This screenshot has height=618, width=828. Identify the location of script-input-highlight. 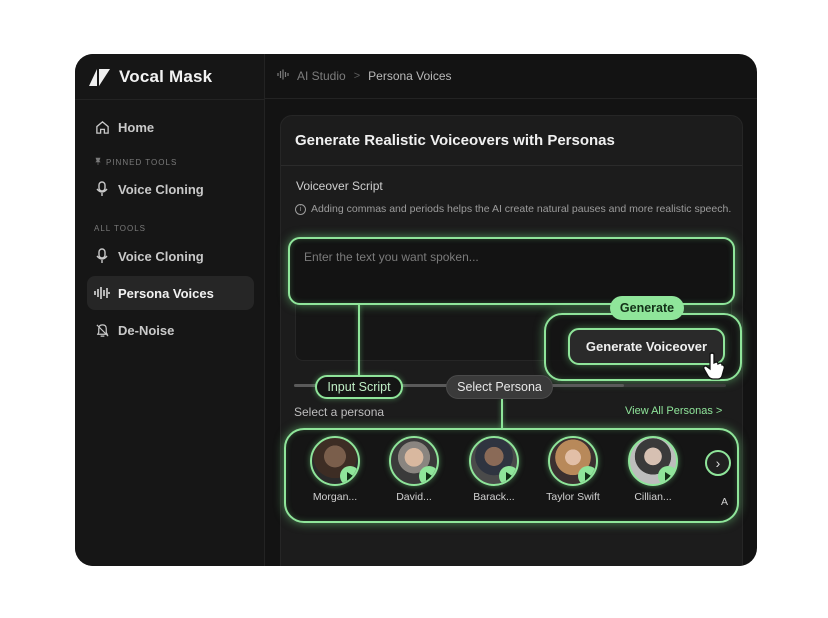
(511, 271).